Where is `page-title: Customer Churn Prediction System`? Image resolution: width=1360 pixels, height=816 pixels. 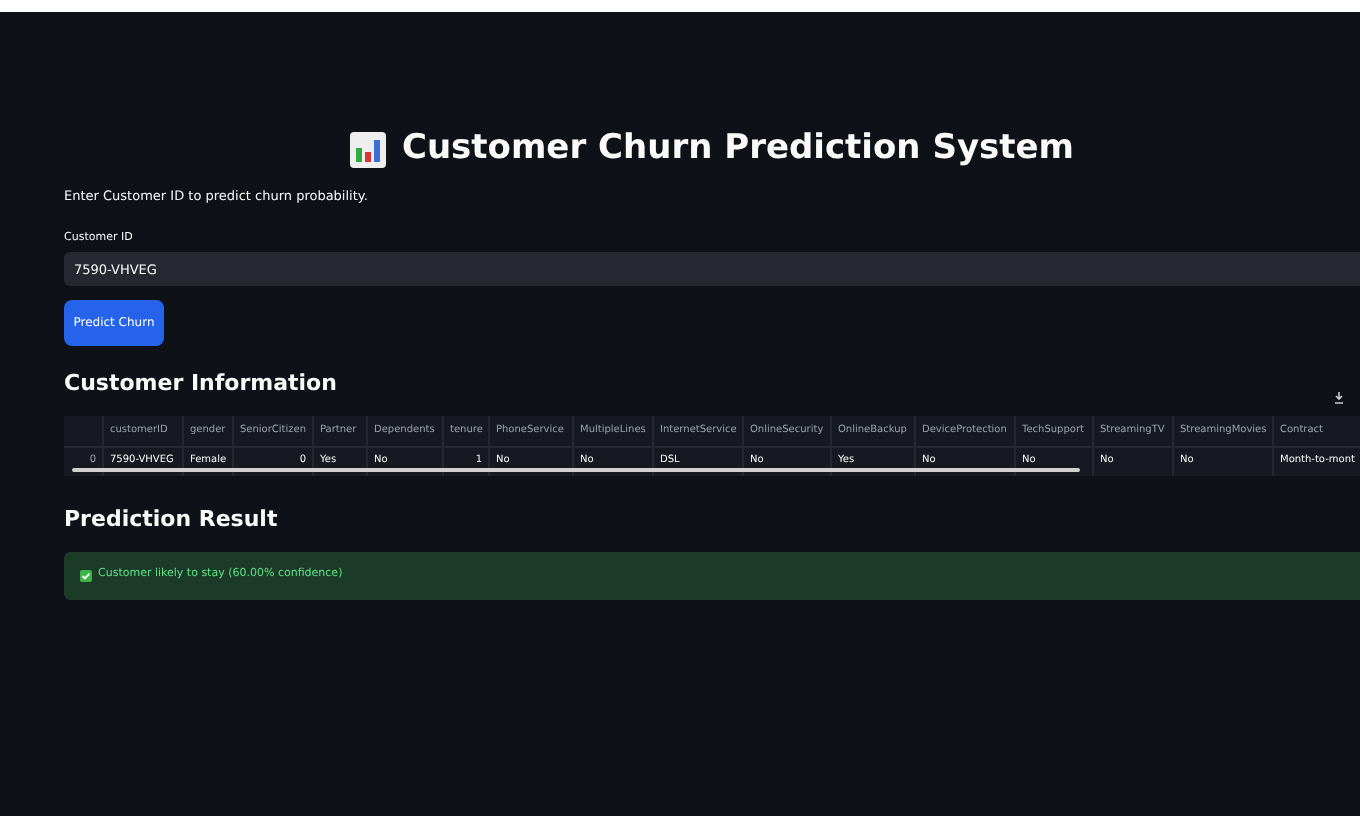 page-title: Customer Churn Prediction System is located at coordinates (738, 149).